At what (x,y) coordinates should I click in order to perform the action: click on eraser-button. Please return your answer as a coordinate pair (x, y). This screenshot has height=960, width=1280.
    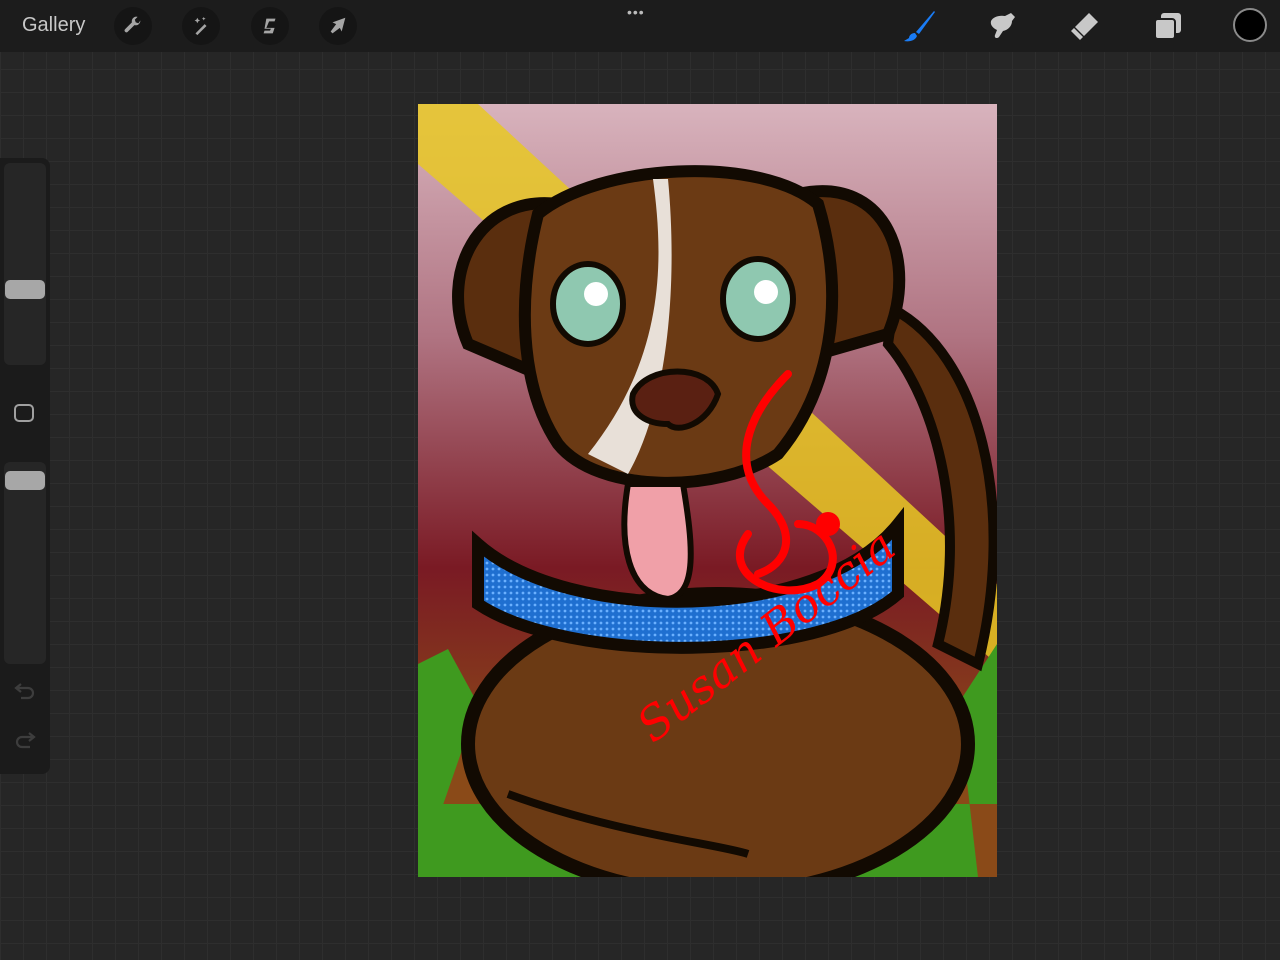
    Looking at the image, I should click on (1085, 26).